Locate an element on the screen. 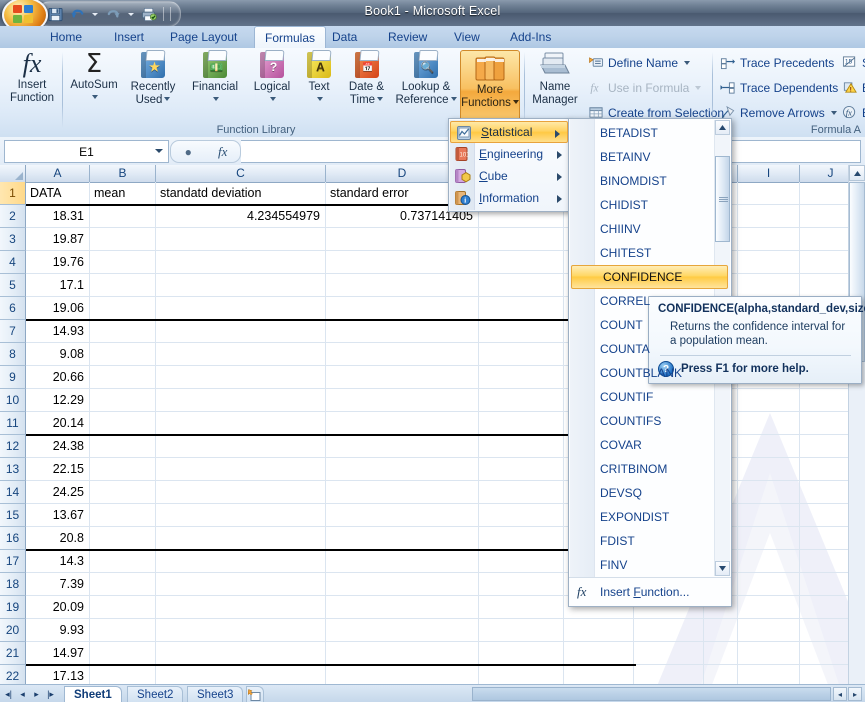  row-header: 12 is located at coordinates (13, 446).